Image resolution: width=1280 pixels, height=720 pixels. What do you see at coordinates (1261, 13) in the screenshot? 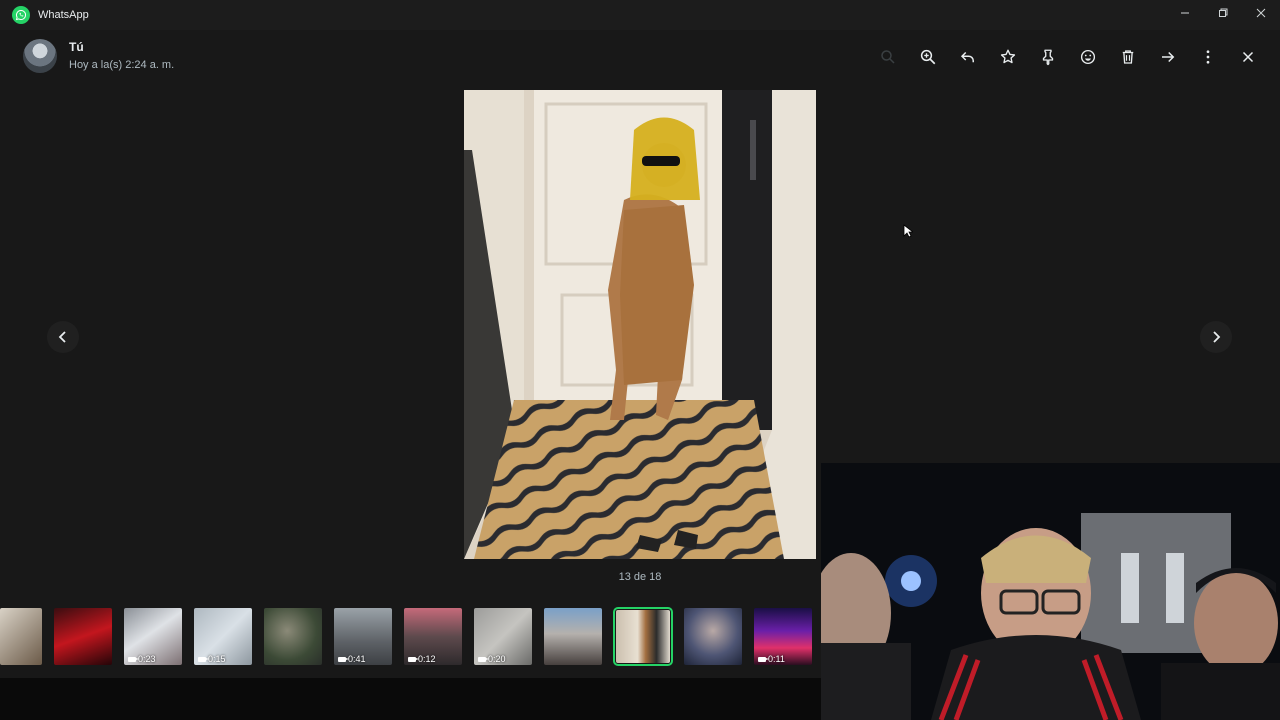
I see `window-close-button` at bounding box center [1261, 13].